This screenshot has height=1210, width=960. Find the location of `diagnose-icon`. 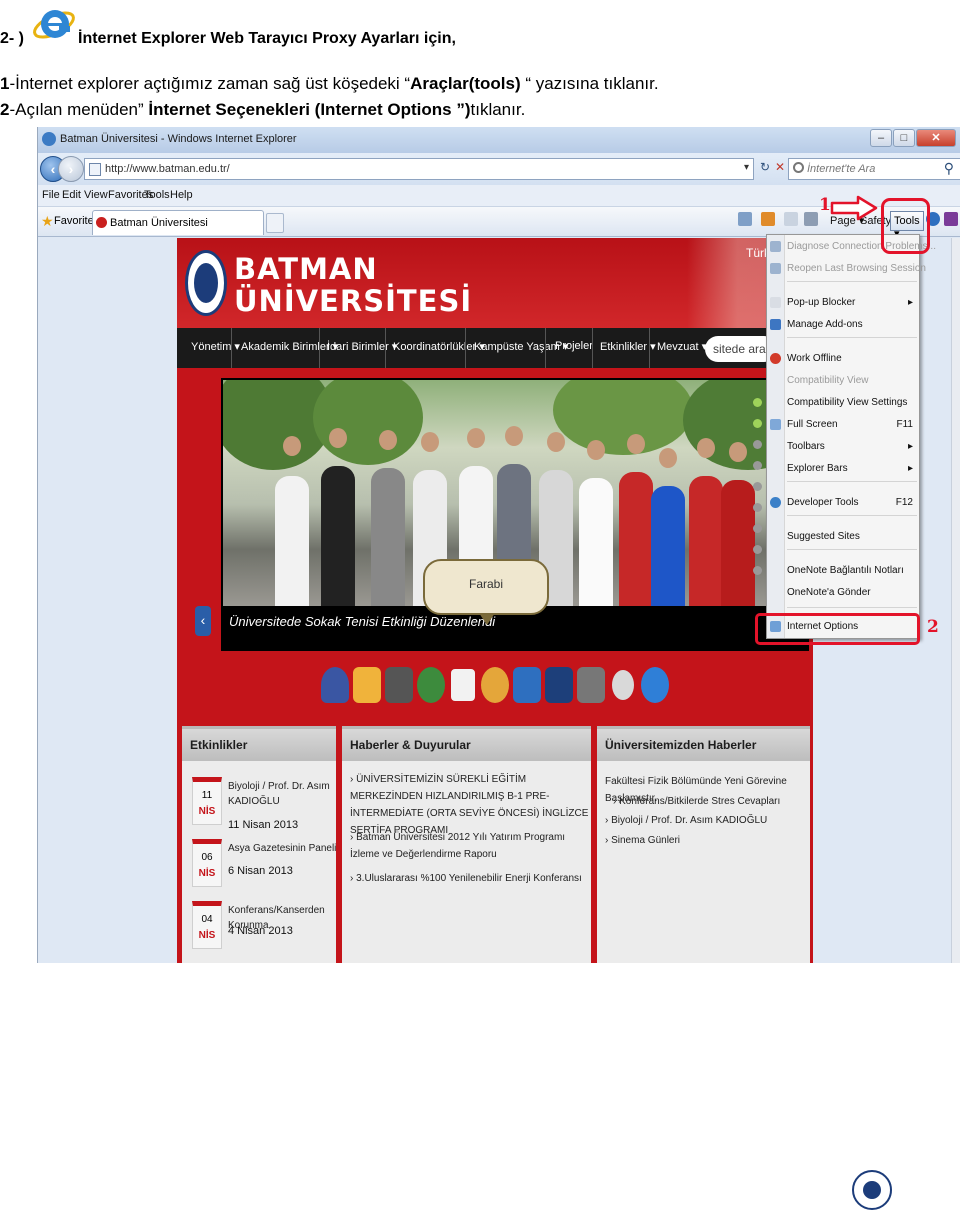

diagnose-icon is located at coordinates (775, 246).